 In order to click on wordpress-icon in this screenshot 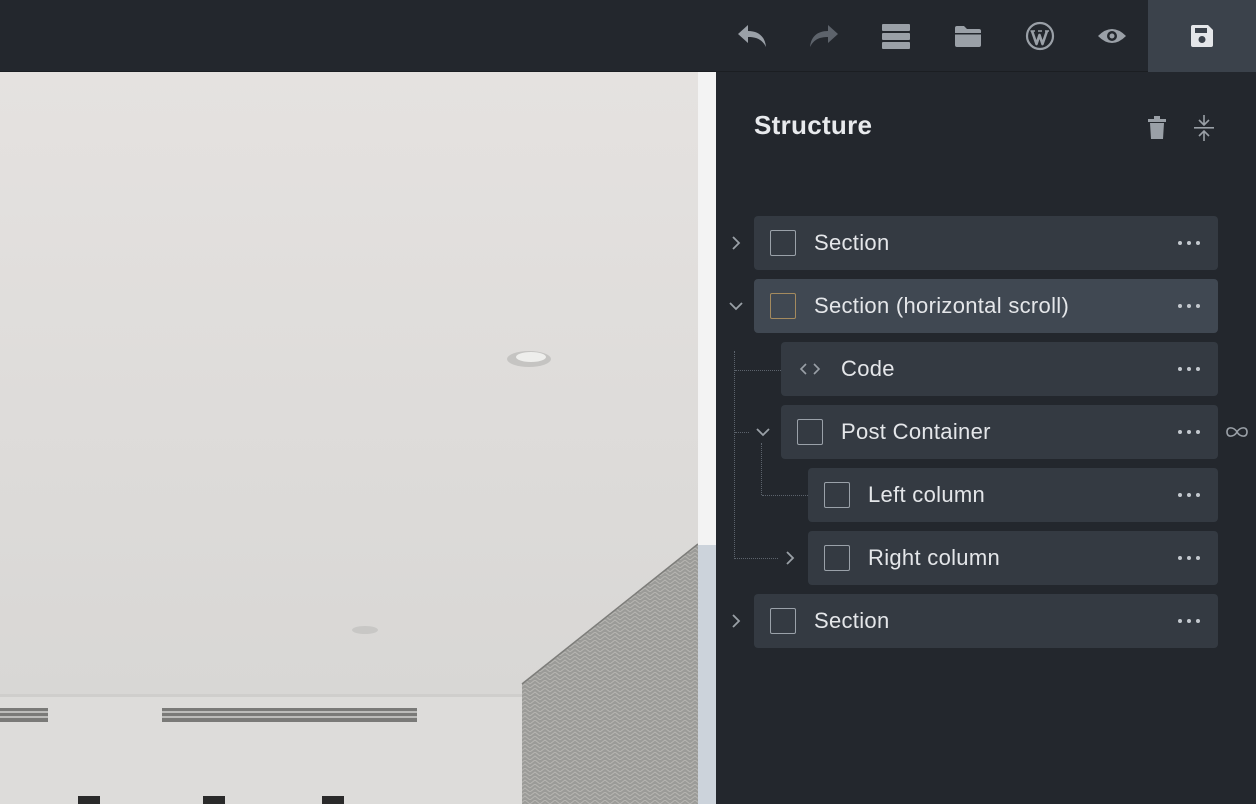, I will do `click(1040, 36)`.